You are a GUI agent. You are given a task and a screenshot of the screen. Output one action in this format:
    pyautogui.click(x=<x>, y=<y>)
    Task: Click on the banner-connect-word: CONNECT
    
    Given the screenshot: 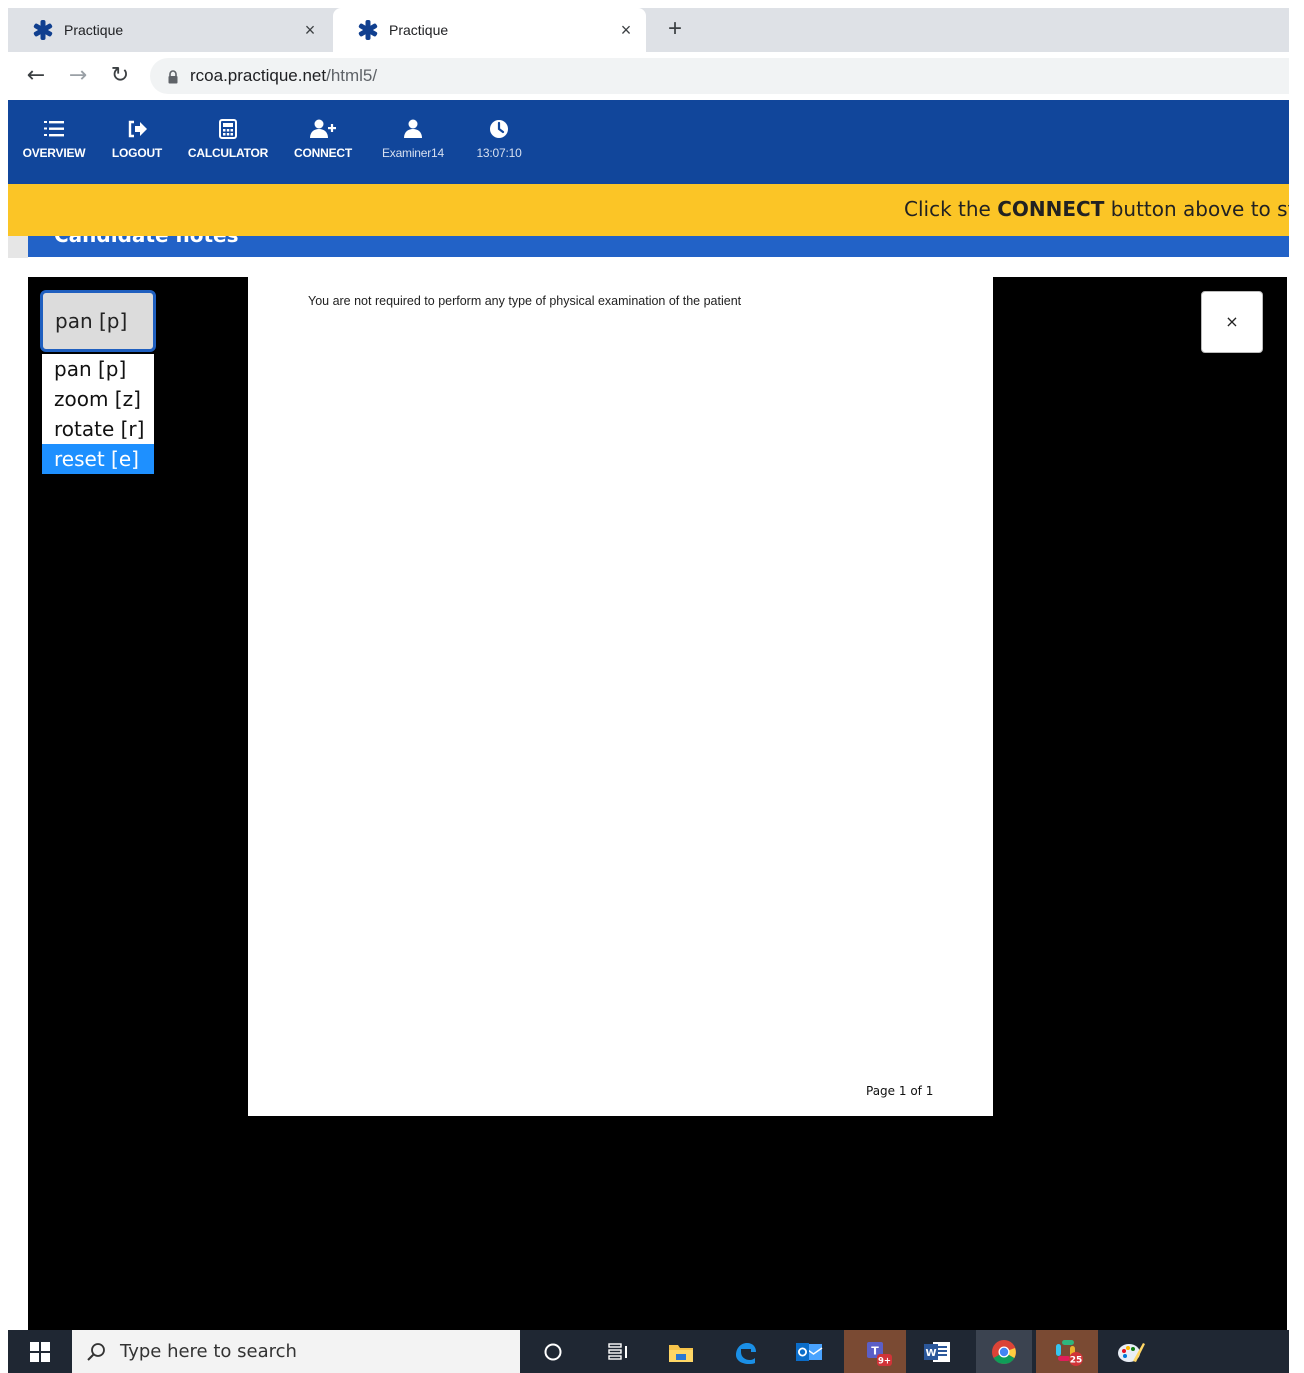 What is the action you would take?
    pyautogui.click(x=1051, y=209)
    